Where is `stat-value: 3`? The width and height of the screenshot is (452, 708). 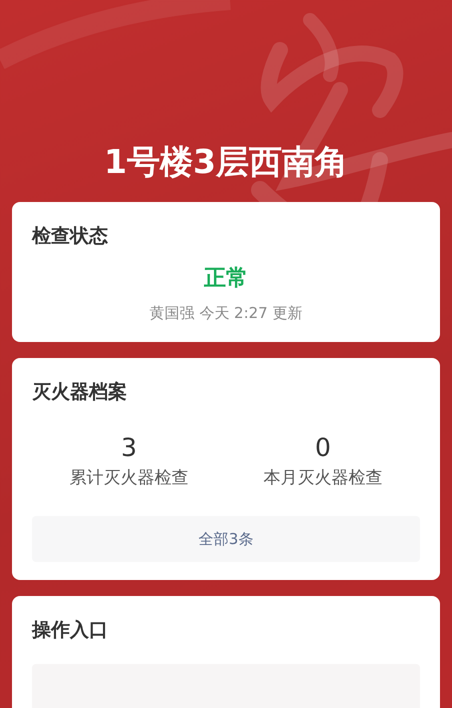
stat-value: 3 is located at coordinates (129, 448).